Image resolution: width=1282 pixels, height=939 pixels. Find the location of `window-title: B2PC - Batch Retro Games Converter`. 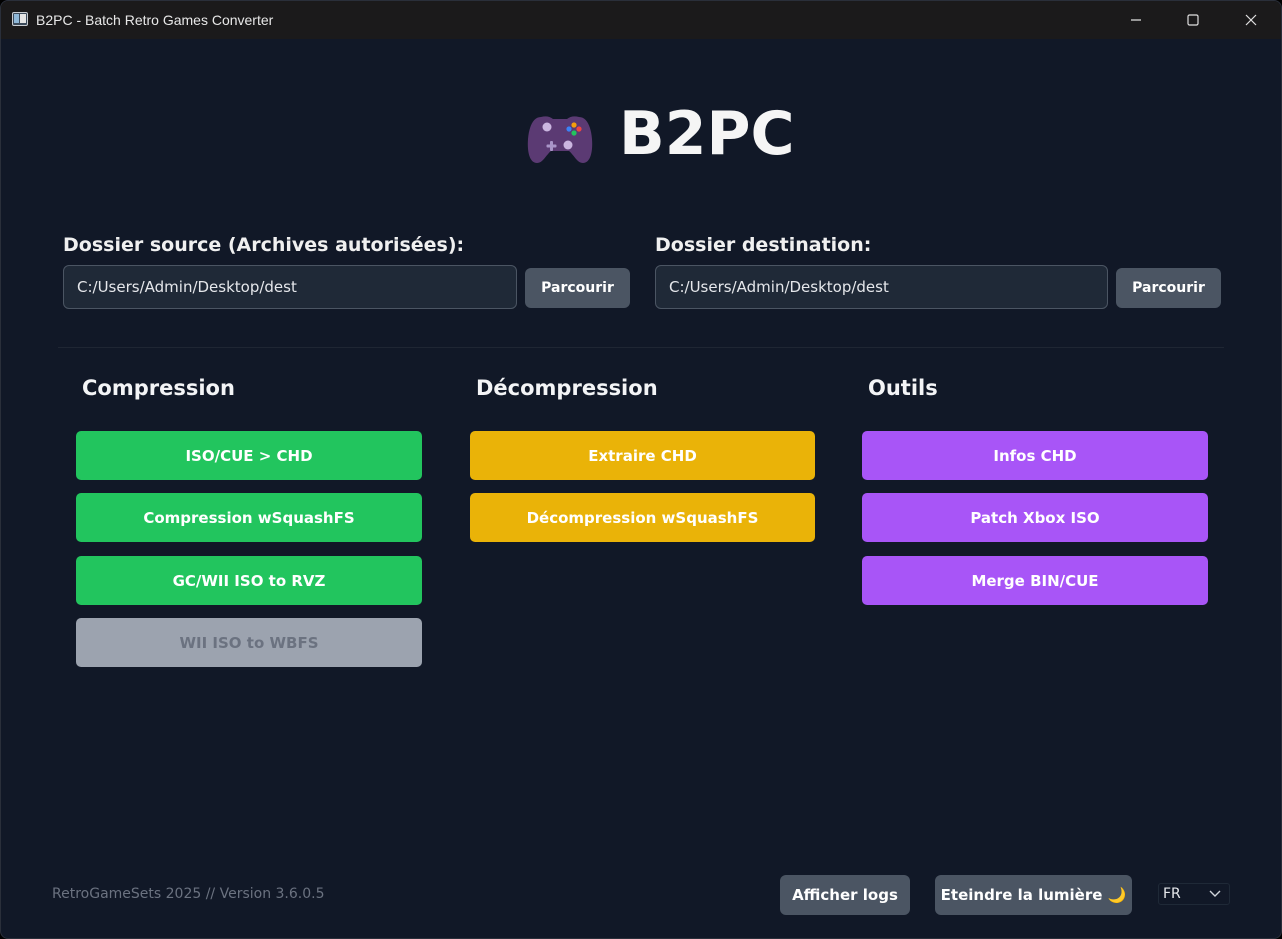

window-title: B2PC - Batch Retro Games Converter is located at coordinates (155, 20).